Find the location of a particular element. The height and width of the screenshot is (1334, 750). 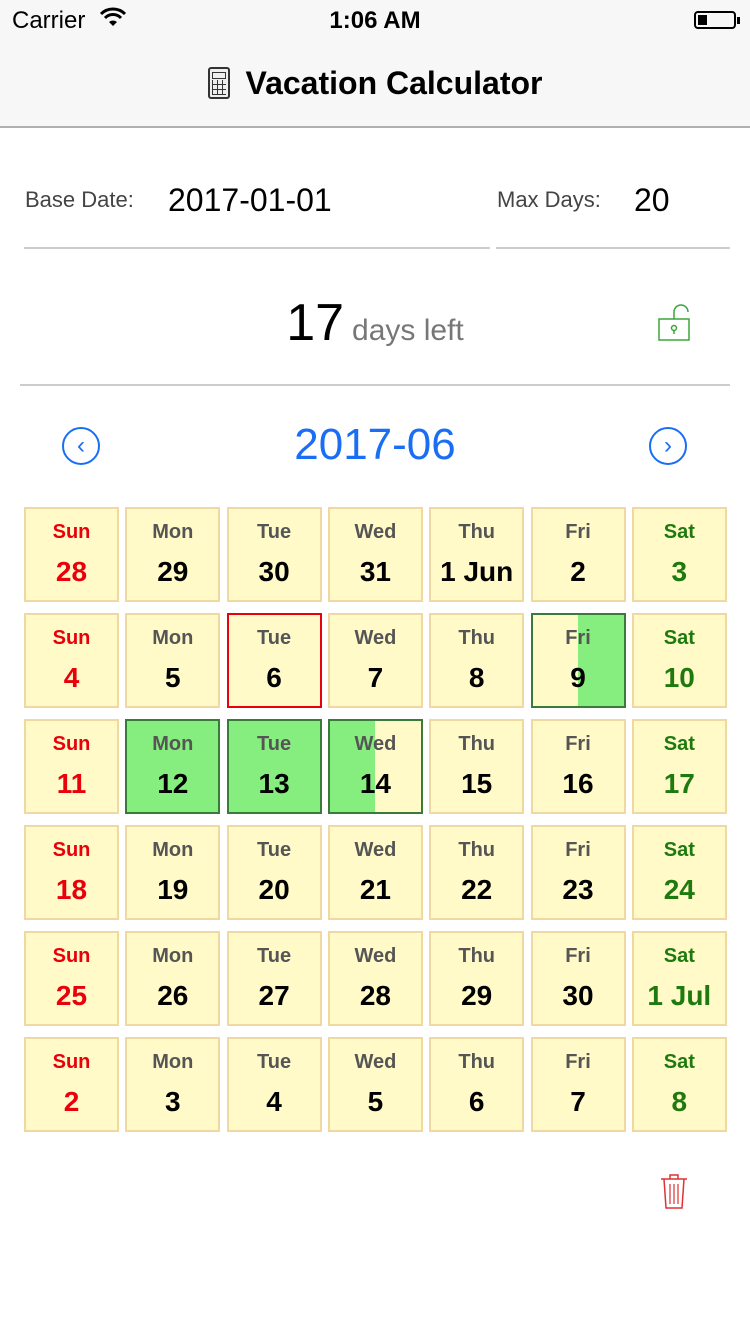

calendar-day: Fri 2 is located at coordinates (578, 554).